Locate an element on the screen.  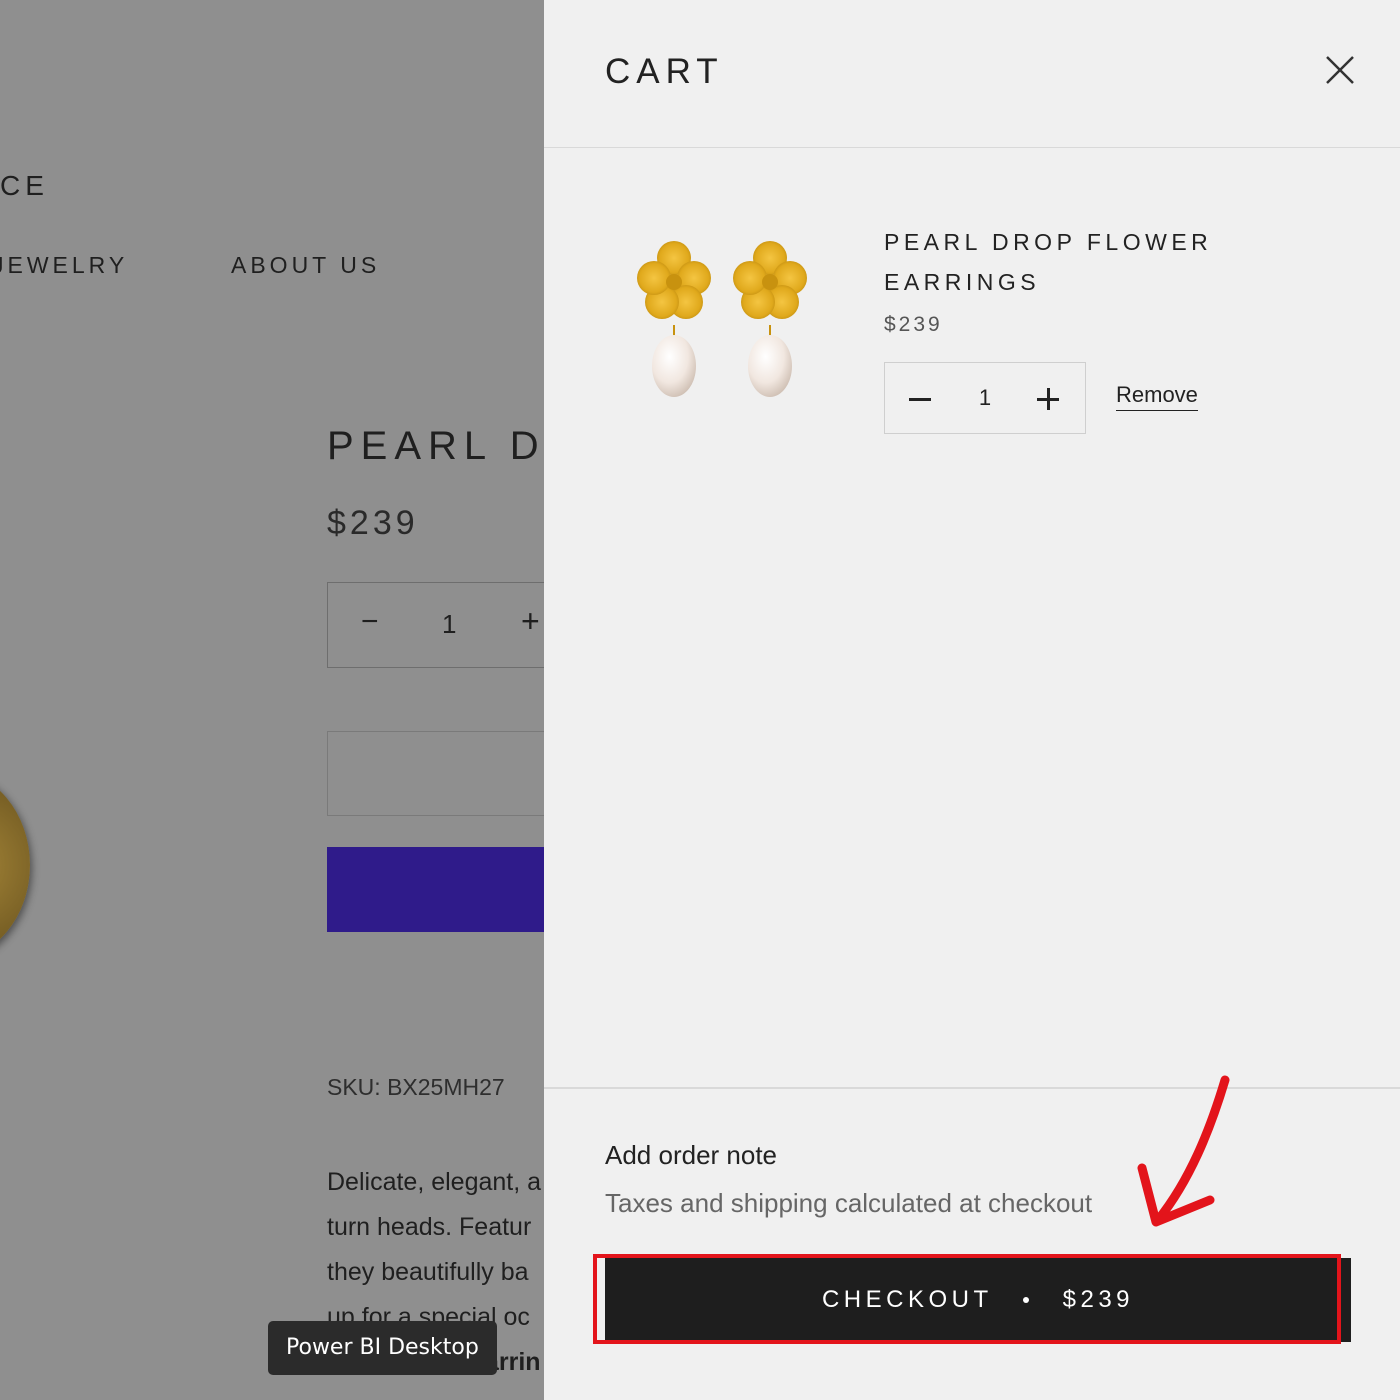
decrease-quantity-button: − is located at coordinates (370, 622).